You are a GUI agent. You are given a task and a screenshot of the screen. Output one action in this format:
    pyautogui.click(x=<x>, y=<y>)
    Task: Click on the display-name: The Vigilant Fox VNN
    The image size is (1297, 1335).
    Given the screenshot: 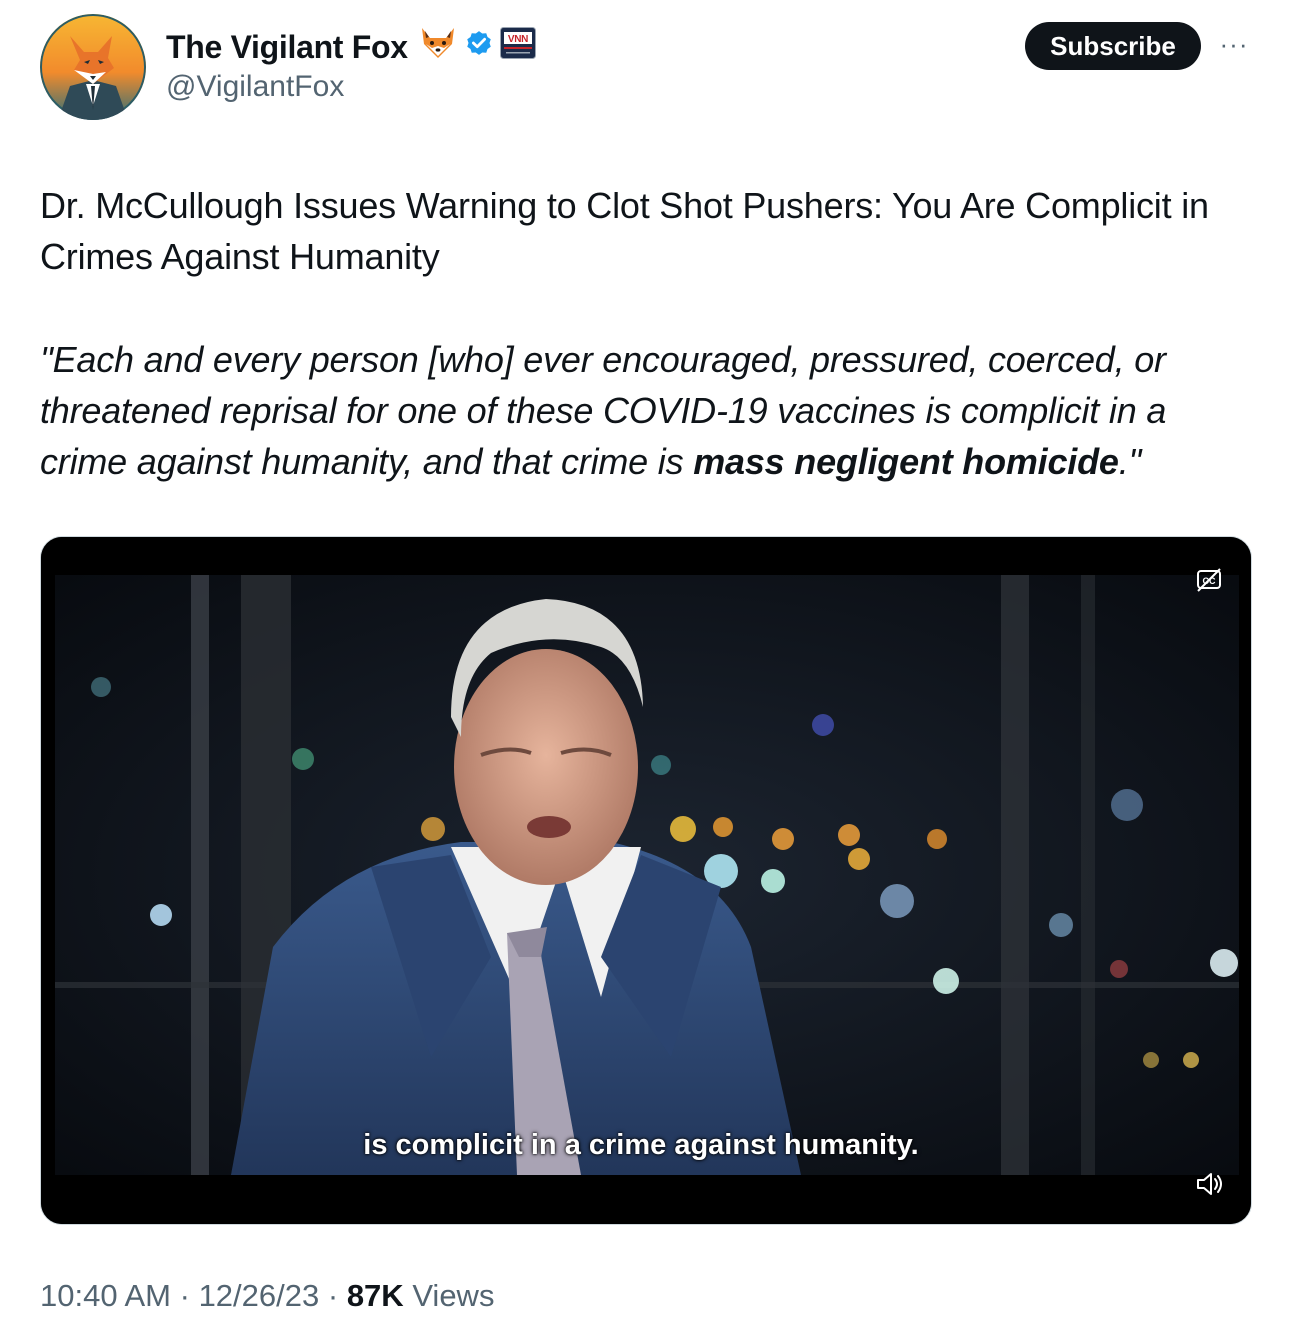 What is the action you would take?
    pyautogui.click(x=354, y=47)
    